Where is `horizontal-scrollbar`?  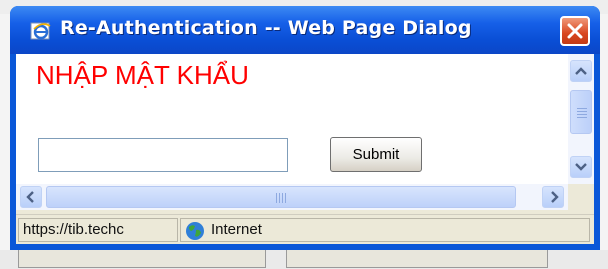 horizontal-scrollbar is located at coordinates (292, 197).